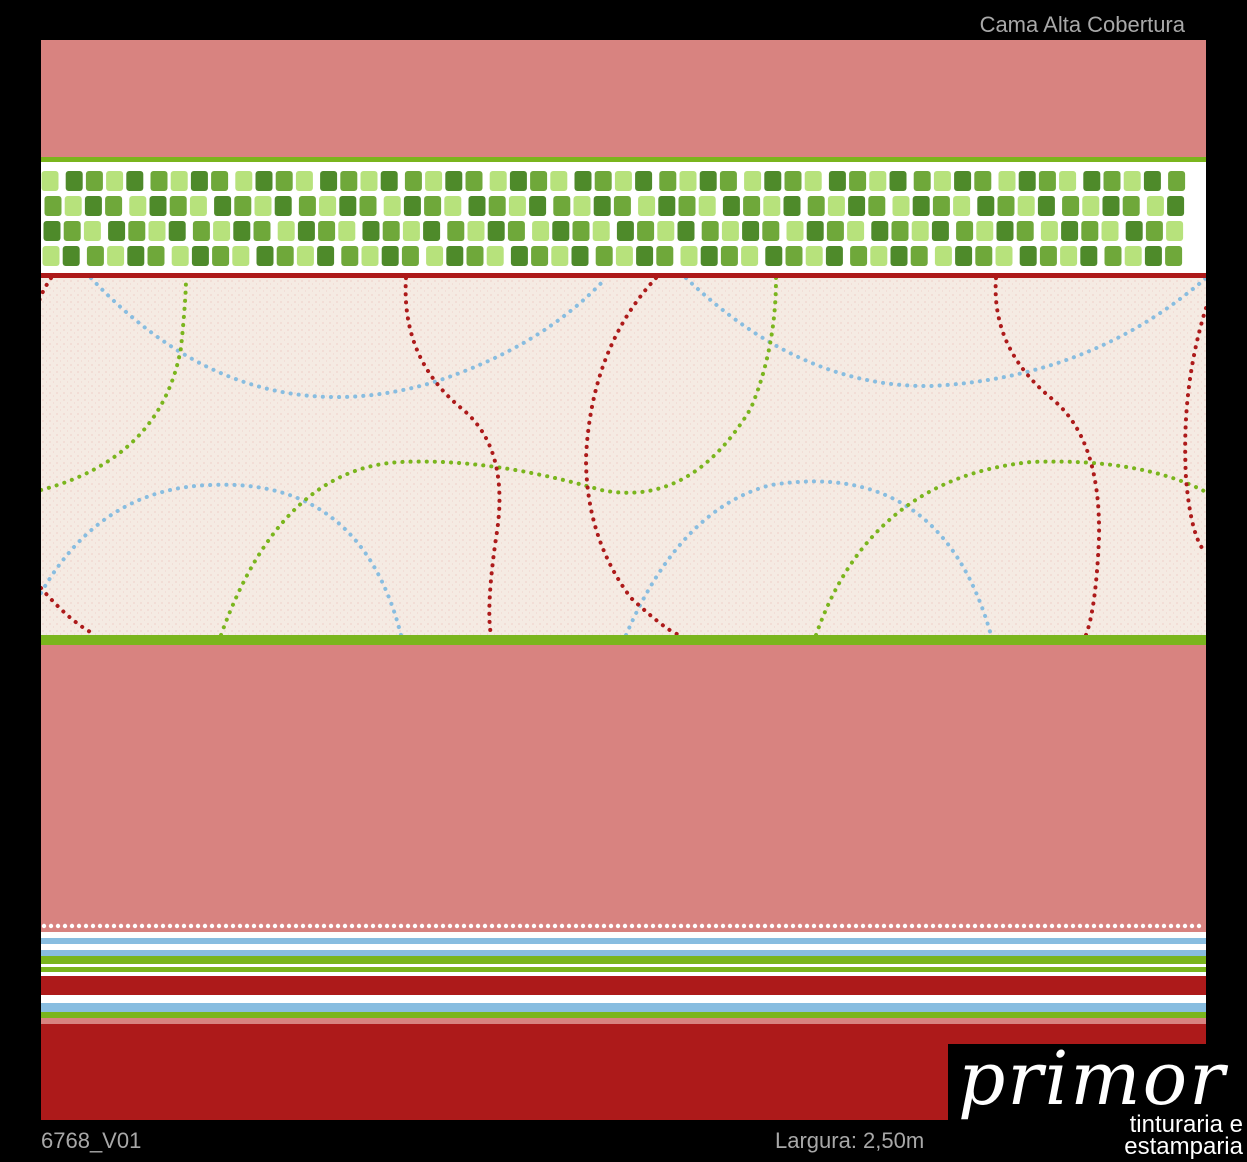 This screenshot has width=1247, height=1162. What do you see at coordinates (1183, 1146) in the screenshot?
I see `logo-subtitle-line2: estamparia` at bounding box center [1183, 1146].